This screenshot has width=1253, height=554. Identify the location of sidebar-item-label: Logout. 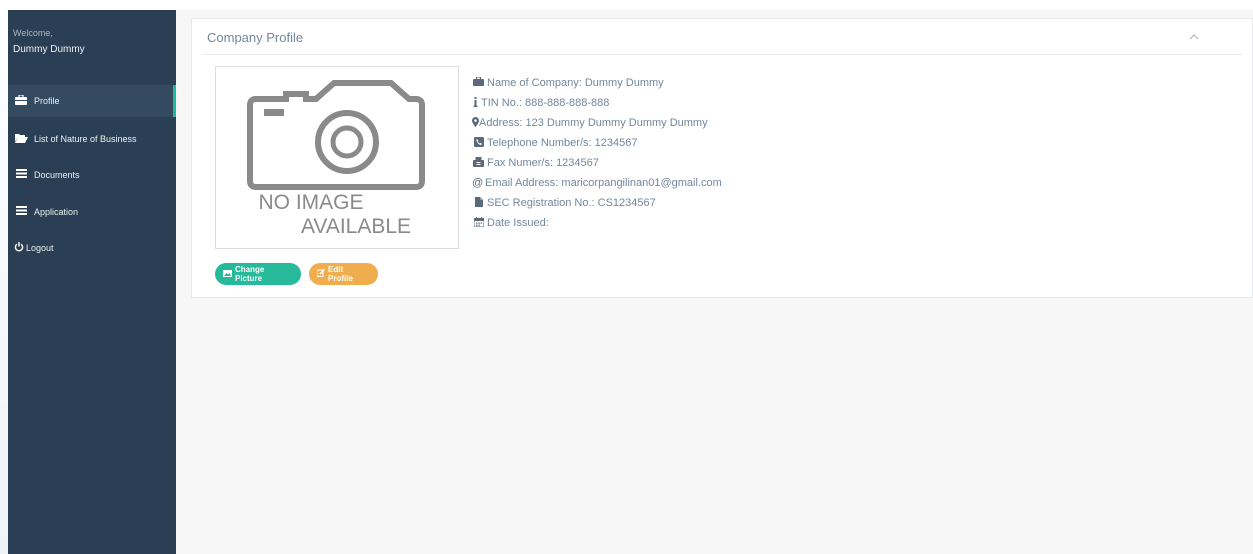
(40, 248).